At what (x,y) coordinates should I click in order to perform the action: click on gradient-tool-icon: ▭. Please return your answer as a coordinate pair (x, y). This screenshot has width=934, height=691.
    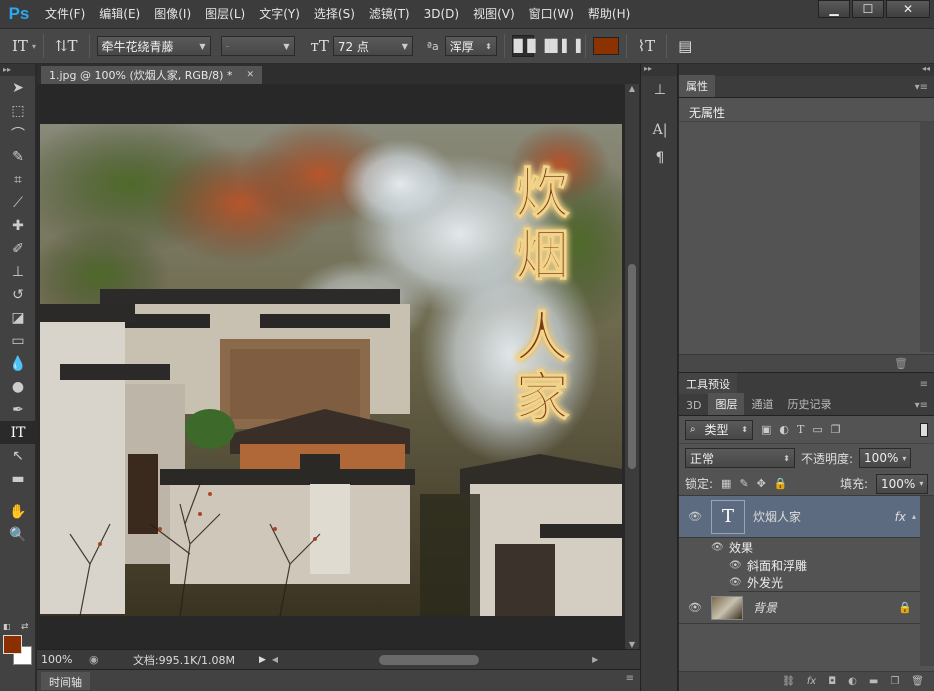
    Looking at the image, I should click on (18, 340).